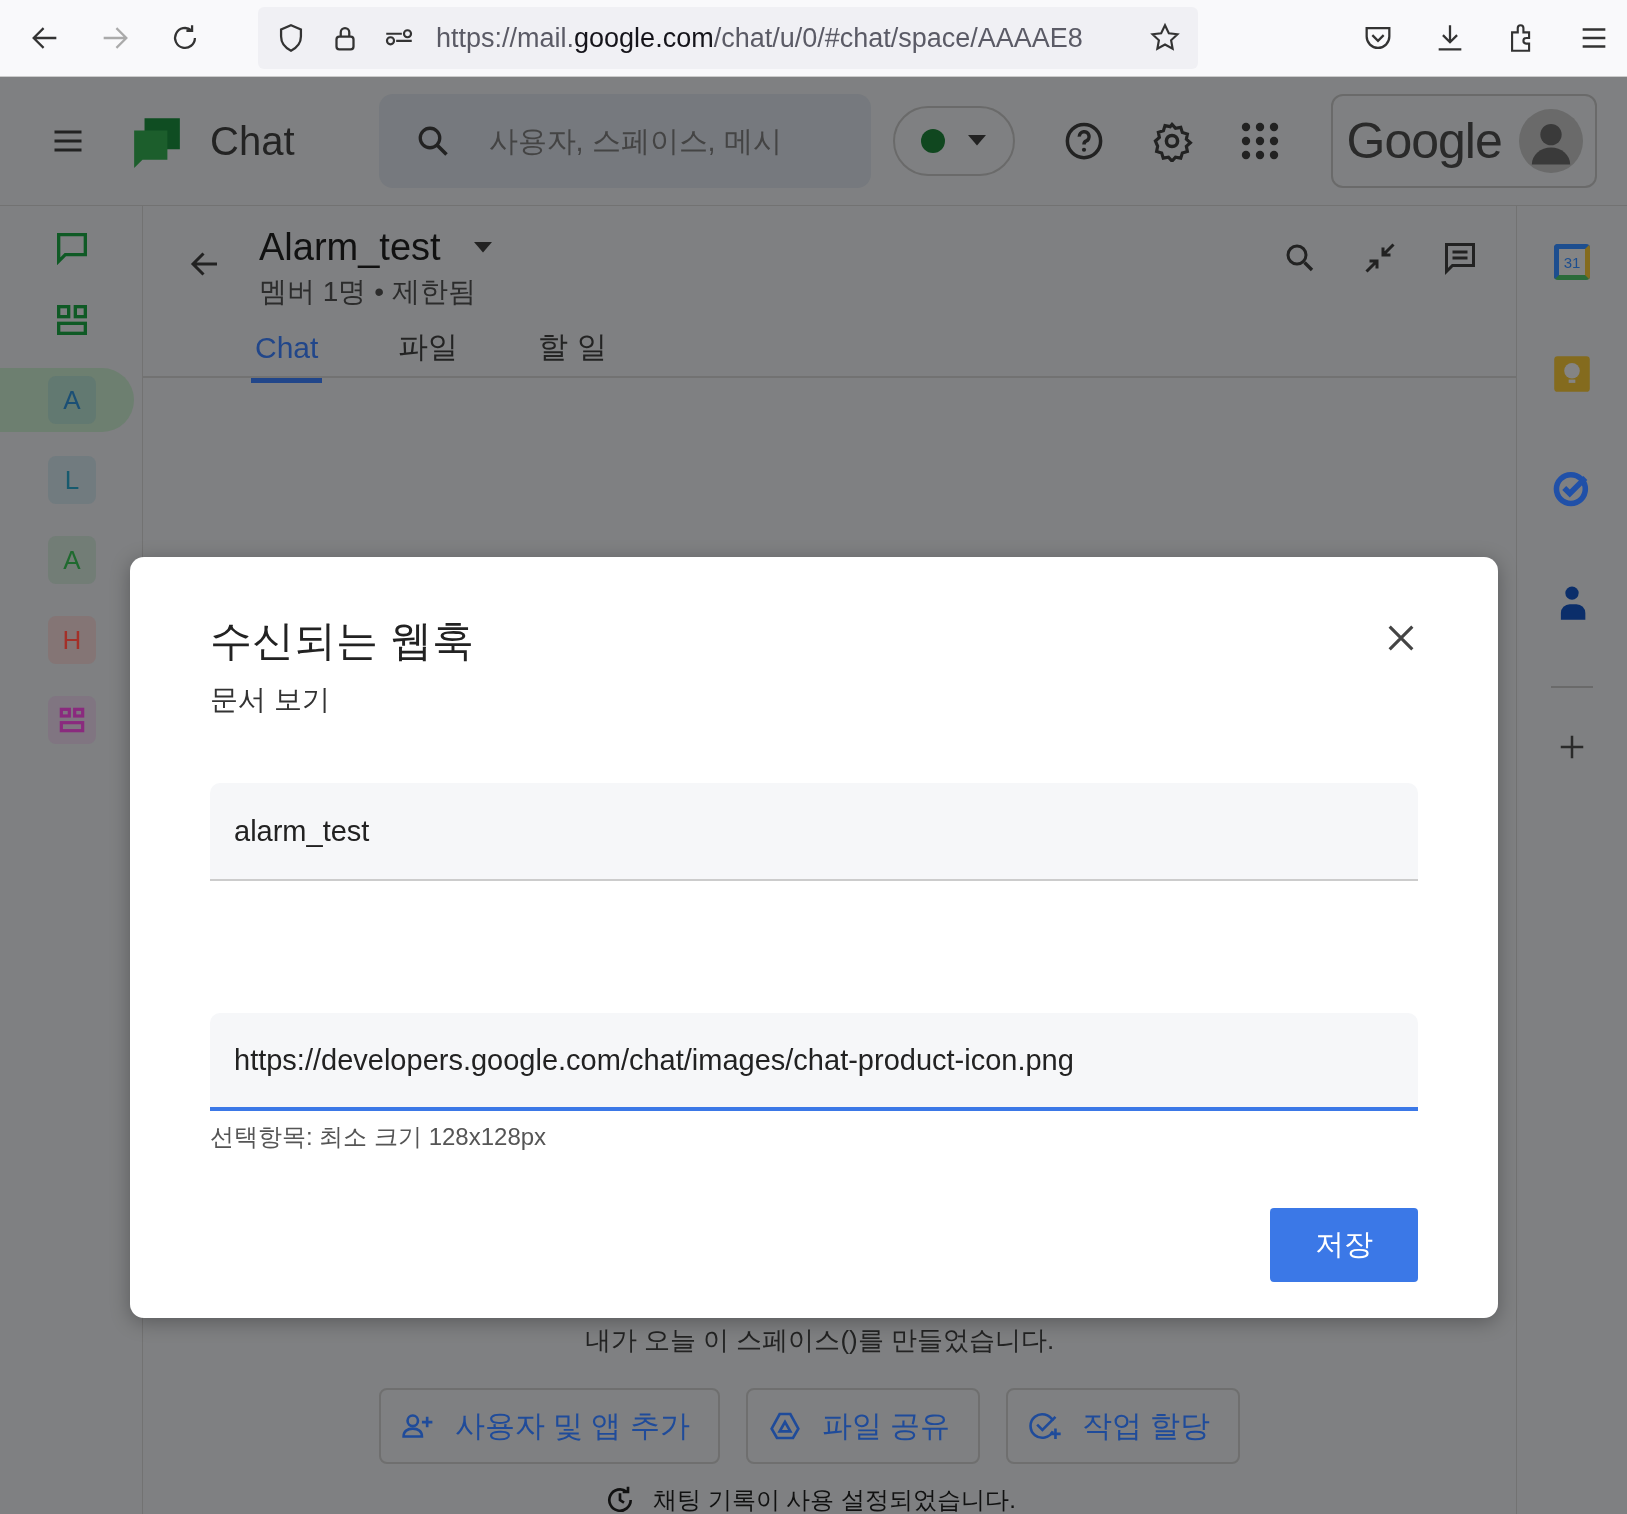 The height and width of the screenshot is (1514, 1627). What do you see at coordinates (1550, 141) in the screenshot?
I see `avatar-icon` at bounding box center [1550, 141].